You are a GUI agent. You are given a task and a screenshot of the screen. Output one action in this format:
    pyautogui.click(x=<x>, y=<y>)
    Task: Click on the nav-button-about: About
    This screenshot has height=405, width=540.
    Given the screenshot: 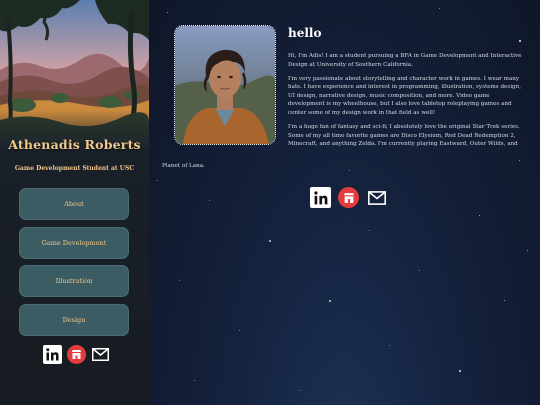 What is the action you would take?
    pyautogui.click(x=74, y=204)
    